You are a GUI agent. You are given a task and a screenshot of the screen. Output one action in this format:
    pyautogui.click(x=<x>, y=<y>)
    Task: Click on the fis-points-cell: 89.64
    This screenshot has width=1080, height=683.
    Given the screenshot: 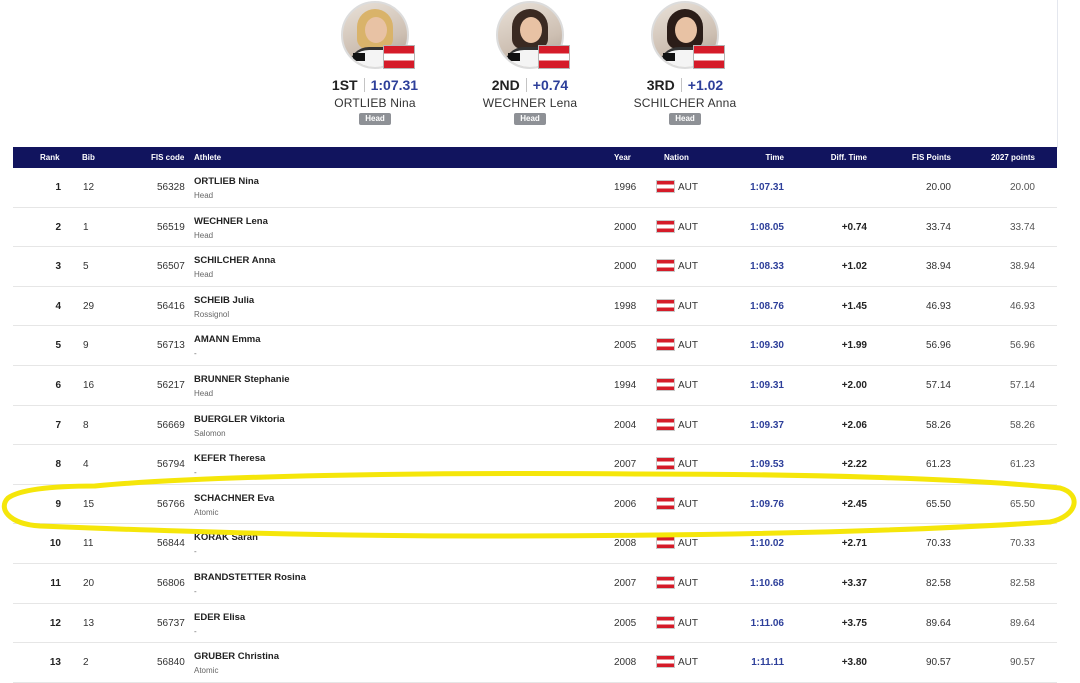 What is the action you would take?
    pyautogui.click(x=938, y=623)
    